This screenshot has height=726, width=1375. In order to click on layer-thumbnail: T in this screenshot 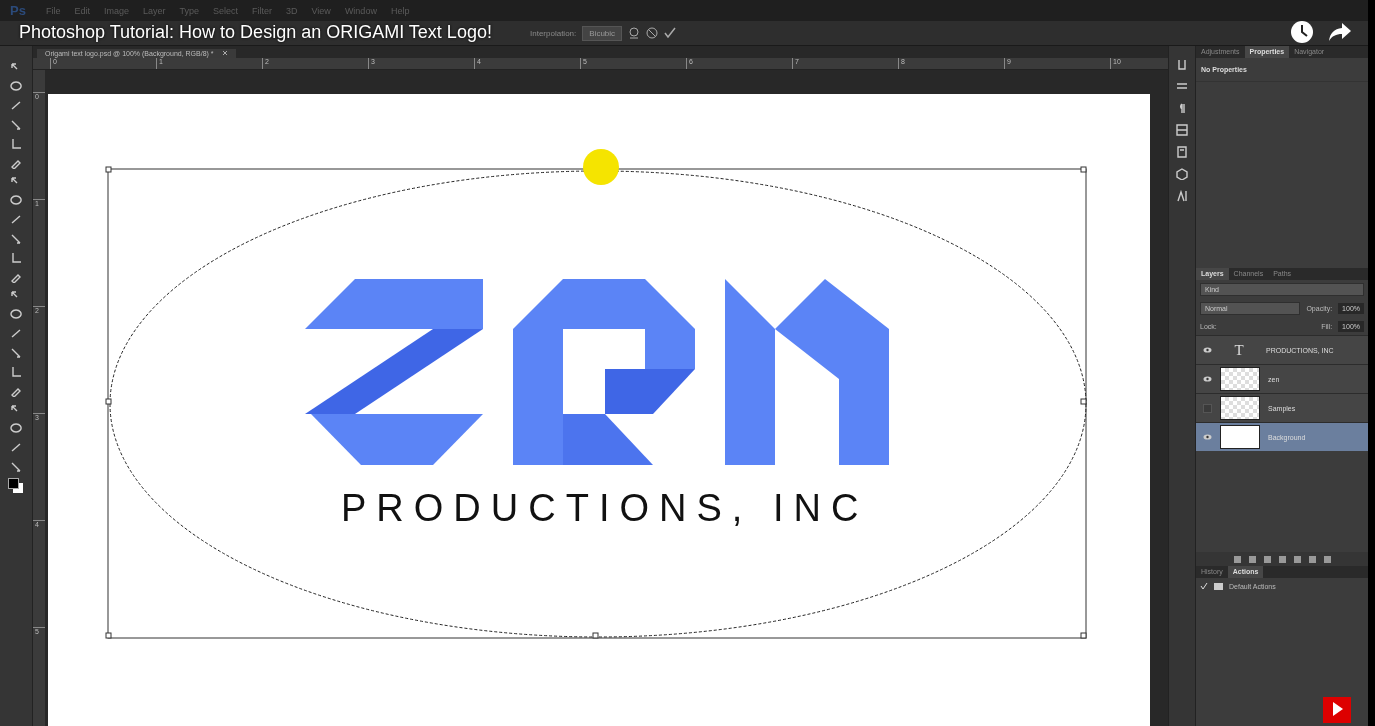, I will do `click(1239, 350)`.